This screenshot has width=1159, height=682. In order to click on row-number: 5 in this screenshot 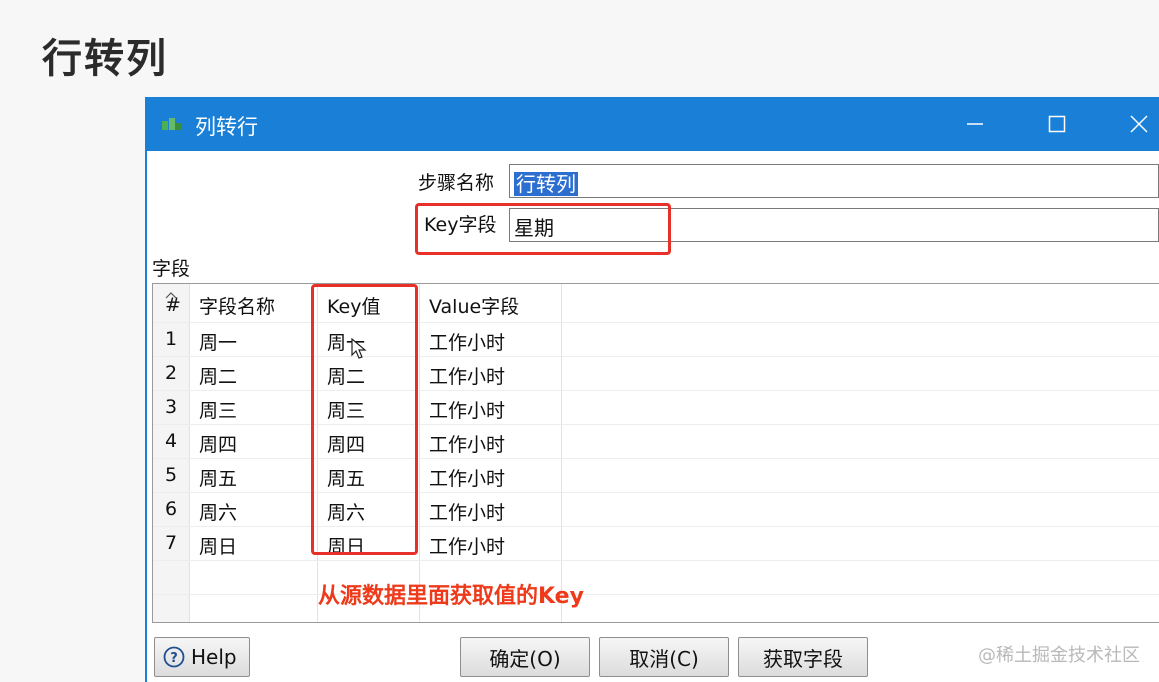, I will do `click(171, 475)`.